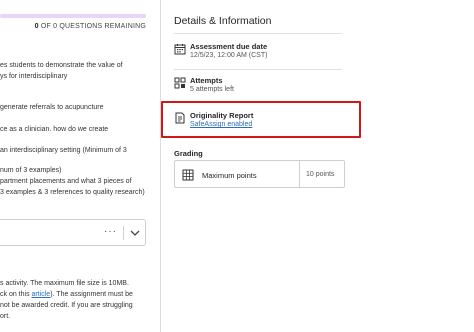  What do you see at coordinates (229, 175) in the screenshot?
I see `maximum-points-label: Maximum points` at bounding box center [229, 175].